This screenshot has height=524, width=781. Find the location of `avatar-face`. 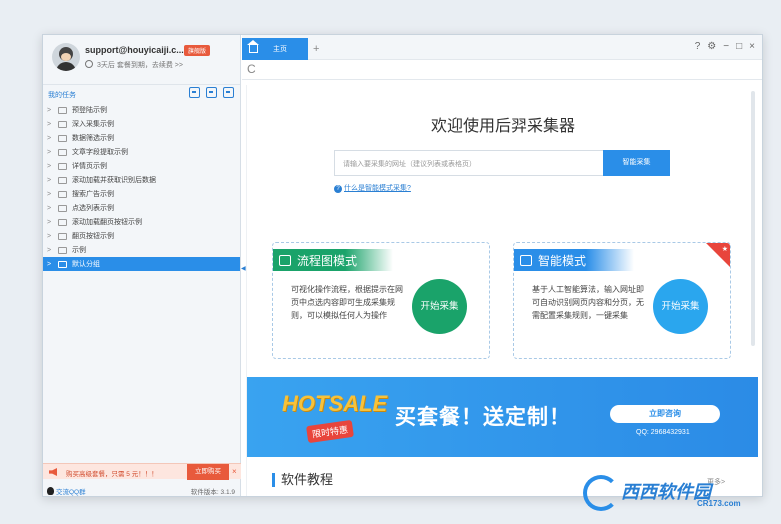

avatar-face is located at coordinates (66, 57).